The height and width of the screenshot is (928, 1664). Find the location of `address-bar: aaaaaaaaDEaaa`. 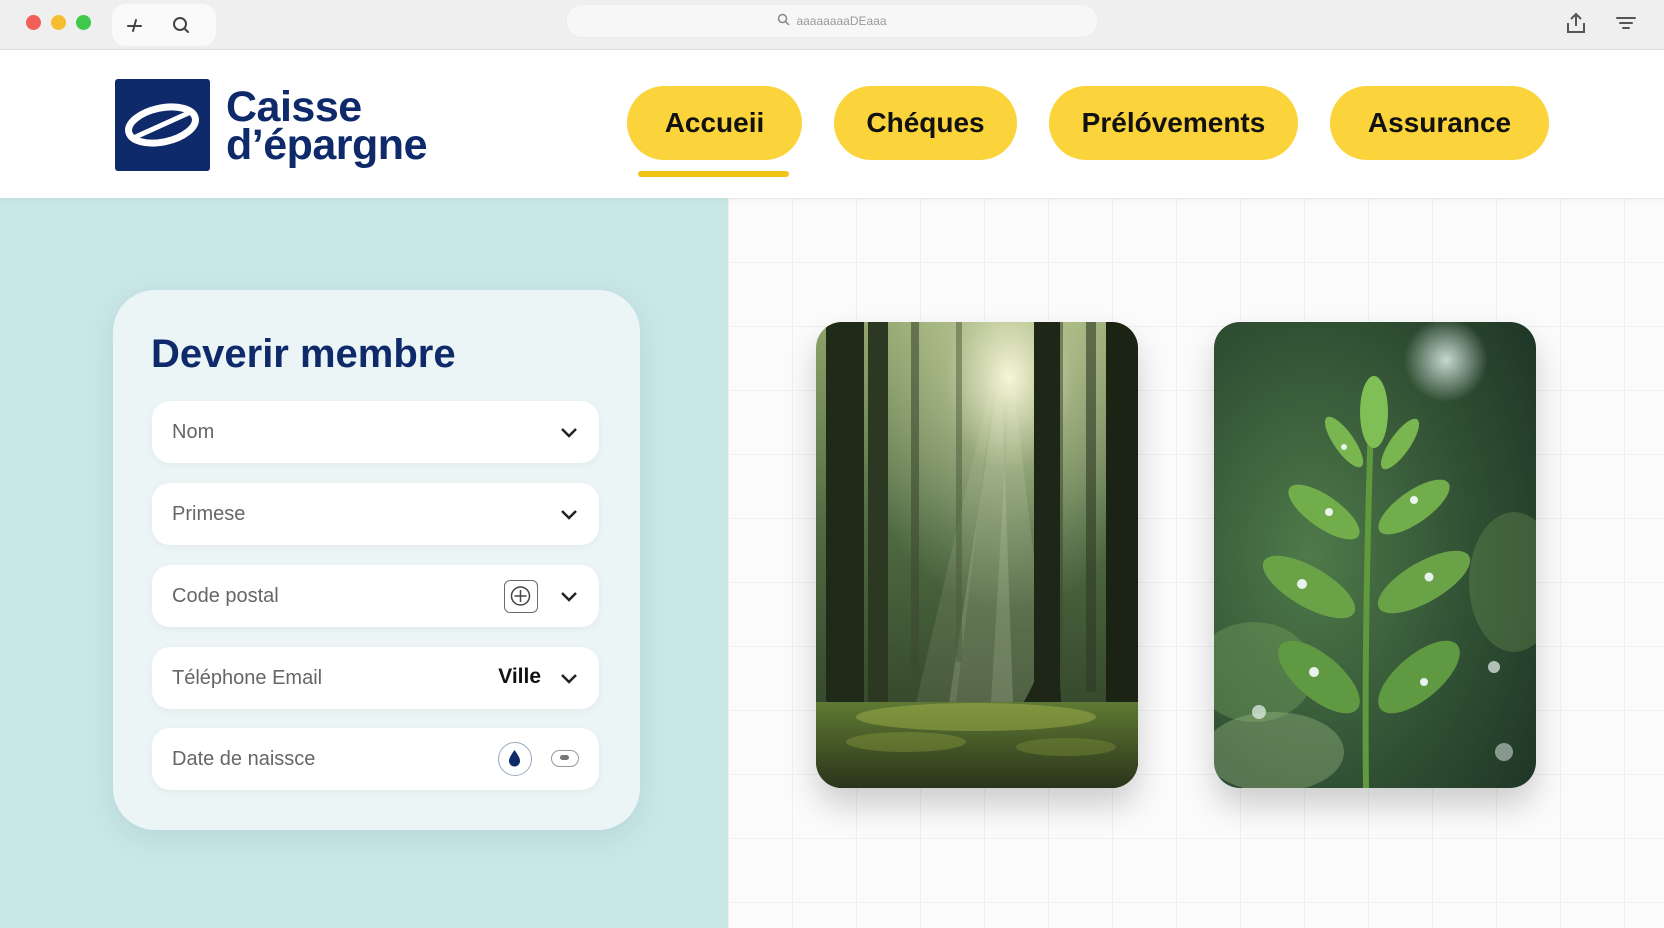

address-bar: aaaaaaaaDEaaa is located at coordinates (832, 21).